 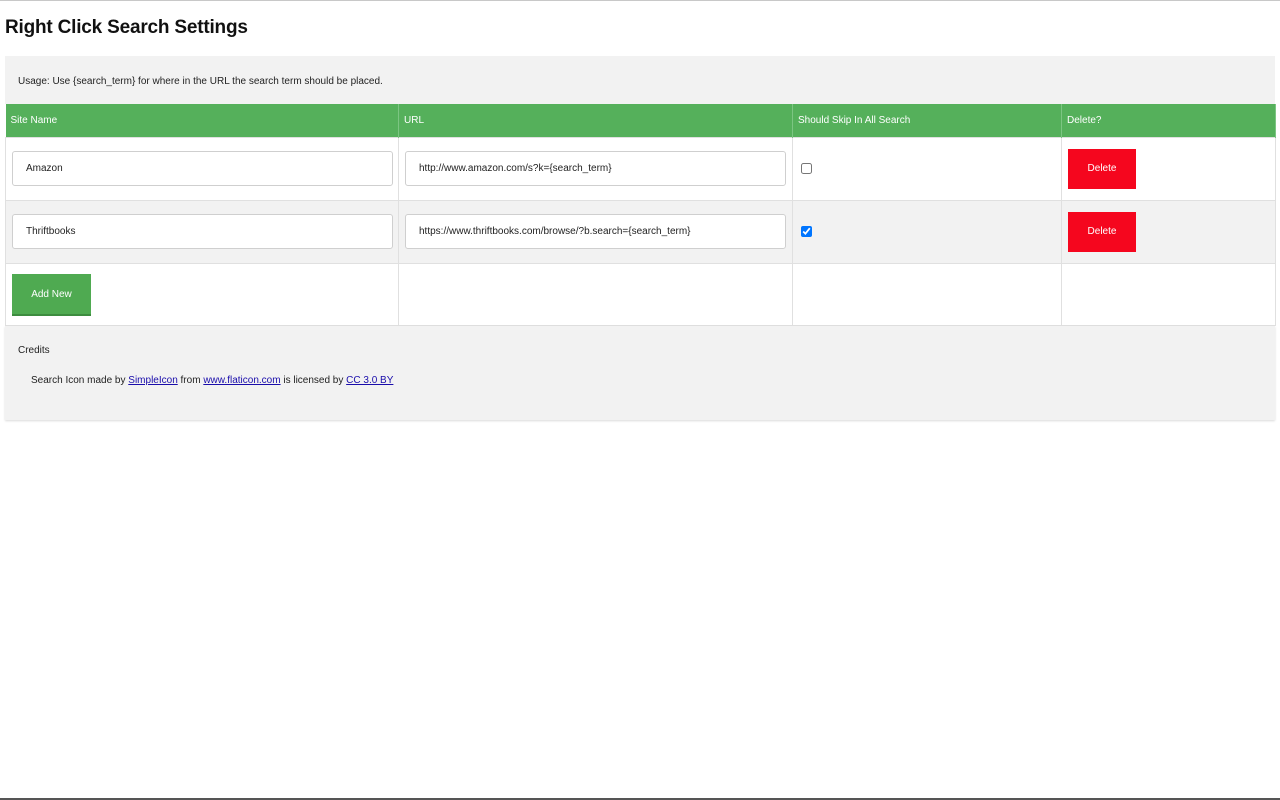 I want to click on license-link: CC 3.0 BY, so click(x=369, y=380).